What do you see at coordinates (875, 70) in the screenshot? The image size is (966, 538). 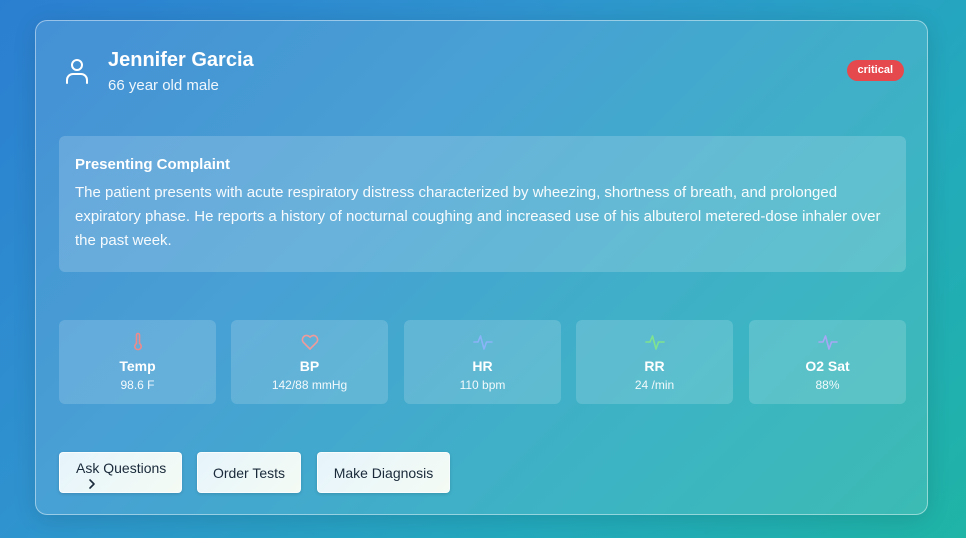 I see `status-badge: critical` at bounding box center [875, 70].